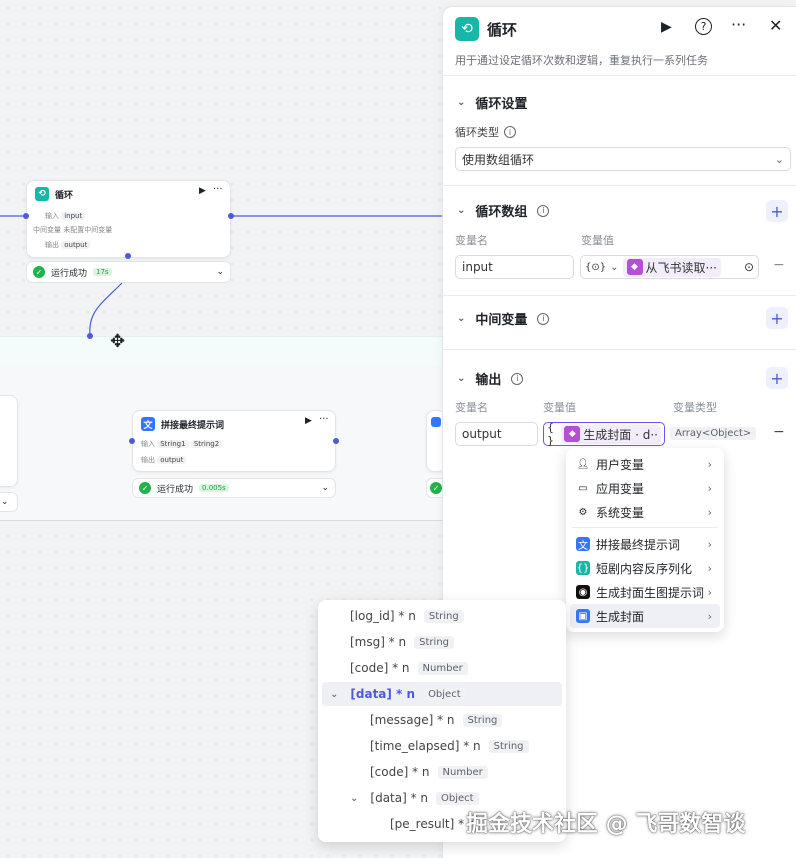  Describe the element at coordinates (118, 341) in the screenshot. I see `move-cursor-icon: ✥` at that location.